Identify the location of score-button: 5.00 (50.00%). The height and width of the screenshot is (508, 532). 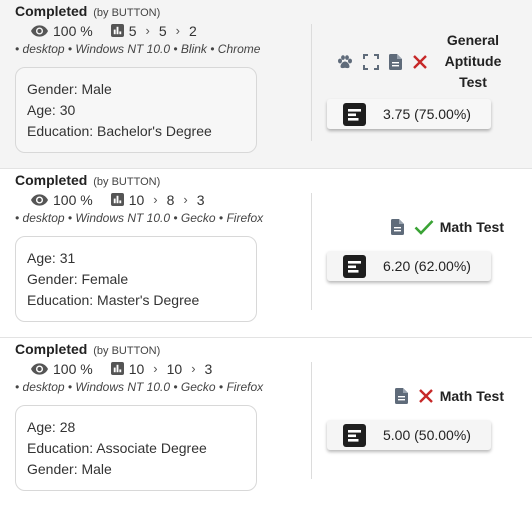
(409, 435).